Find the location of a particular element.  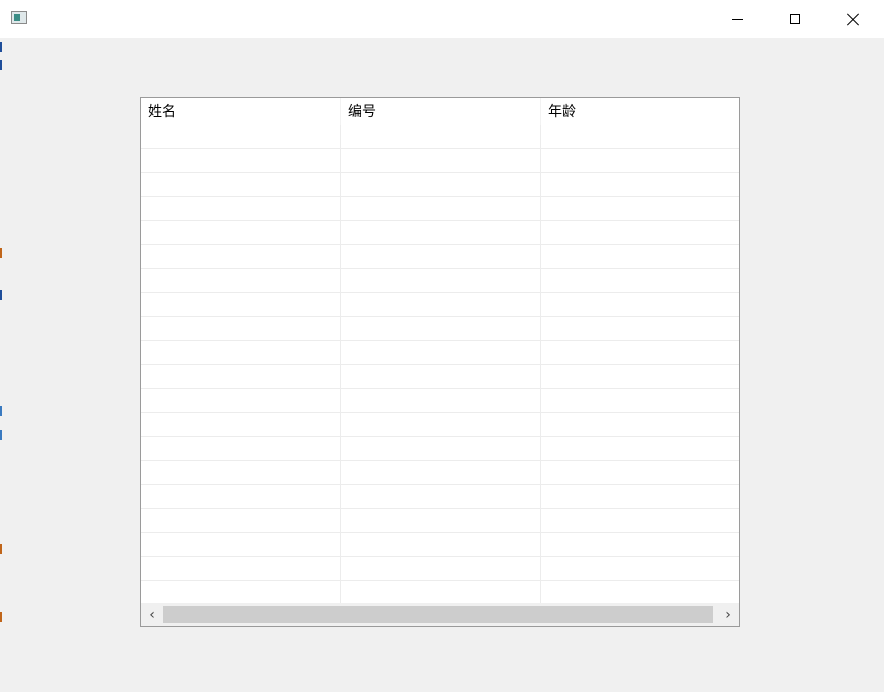

column-header-name: 姓名 is located at coordinates (241, 111).